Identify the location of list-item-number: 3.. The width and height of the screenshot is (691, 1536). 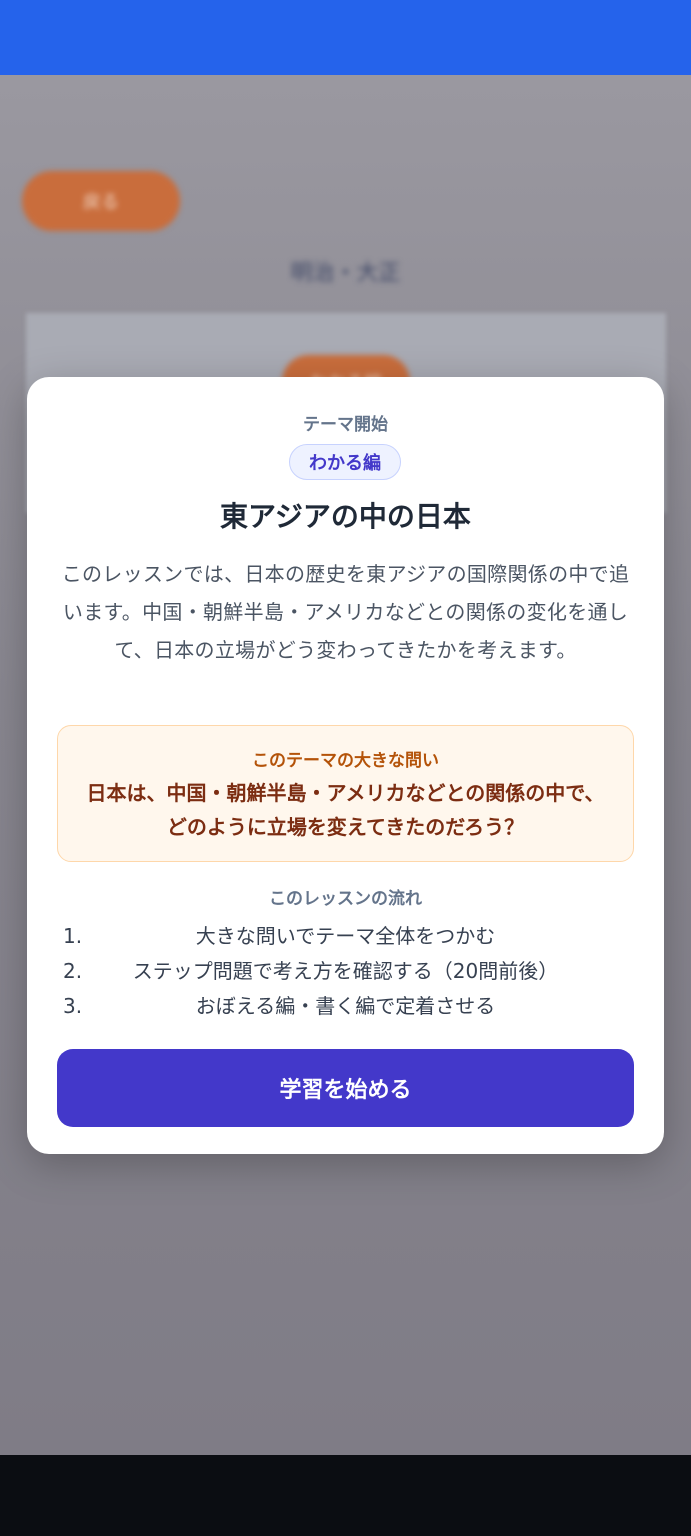
(73, 1006).